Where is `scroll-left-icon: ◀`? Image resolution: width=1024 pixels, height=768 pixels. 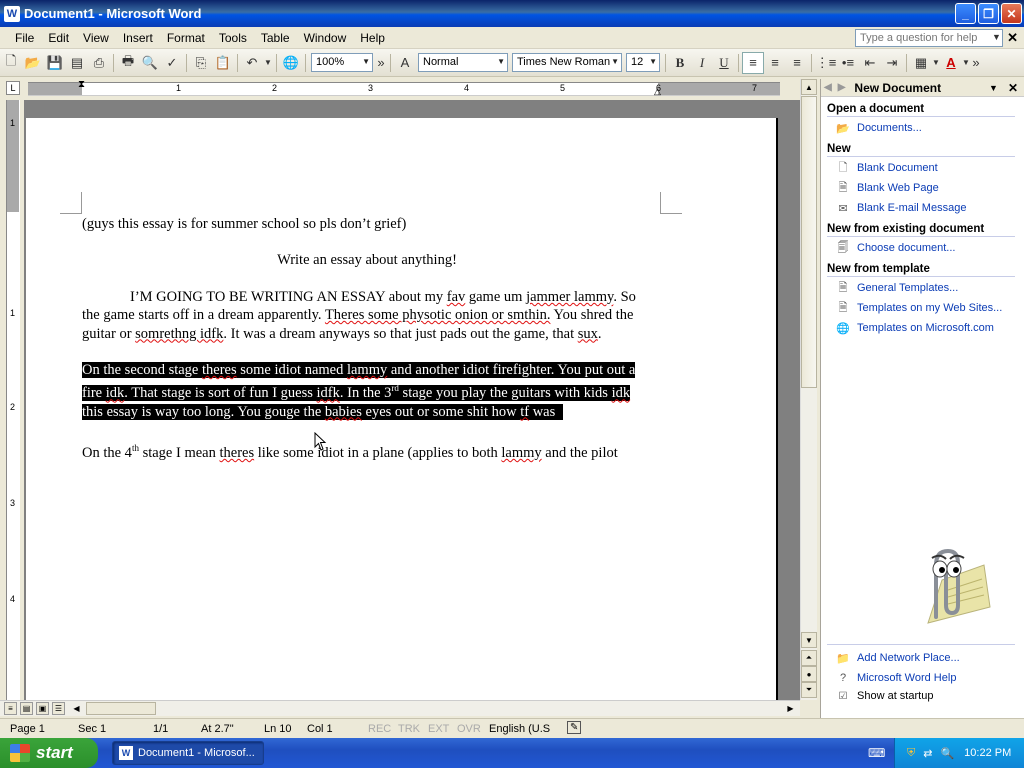
scroll-left-icon: ◀ is located at coordinates (76, 708).